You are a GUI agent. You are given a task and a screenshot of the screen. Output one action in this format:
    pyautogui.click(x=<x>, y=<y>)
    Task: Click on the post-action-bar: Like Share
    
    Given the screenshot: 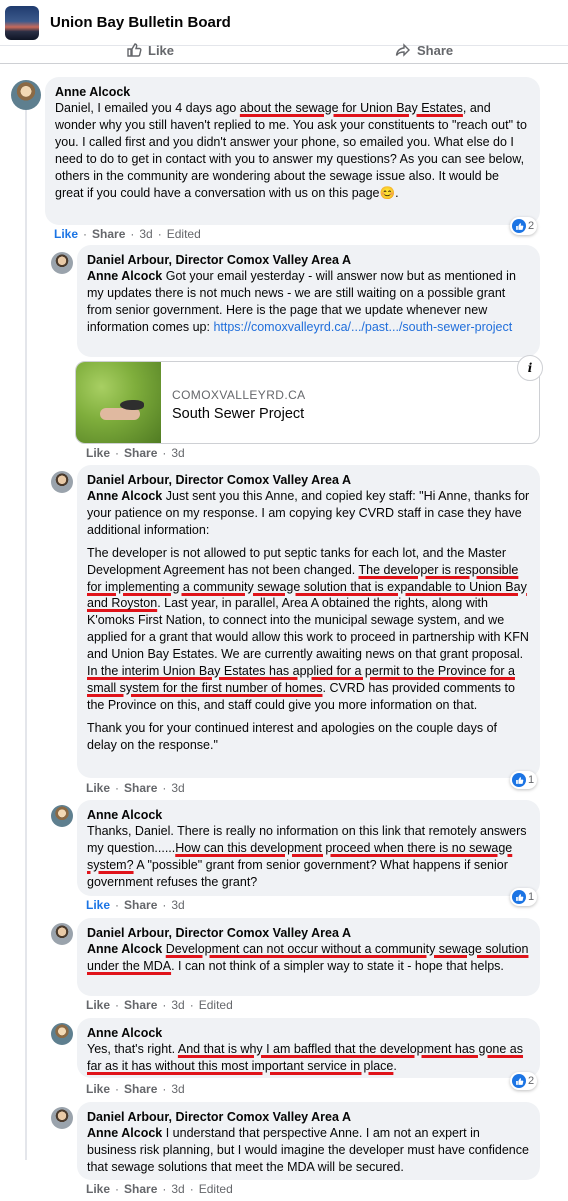 What is the action you would take?
    pyautogui.click(x=284, y=53)
    